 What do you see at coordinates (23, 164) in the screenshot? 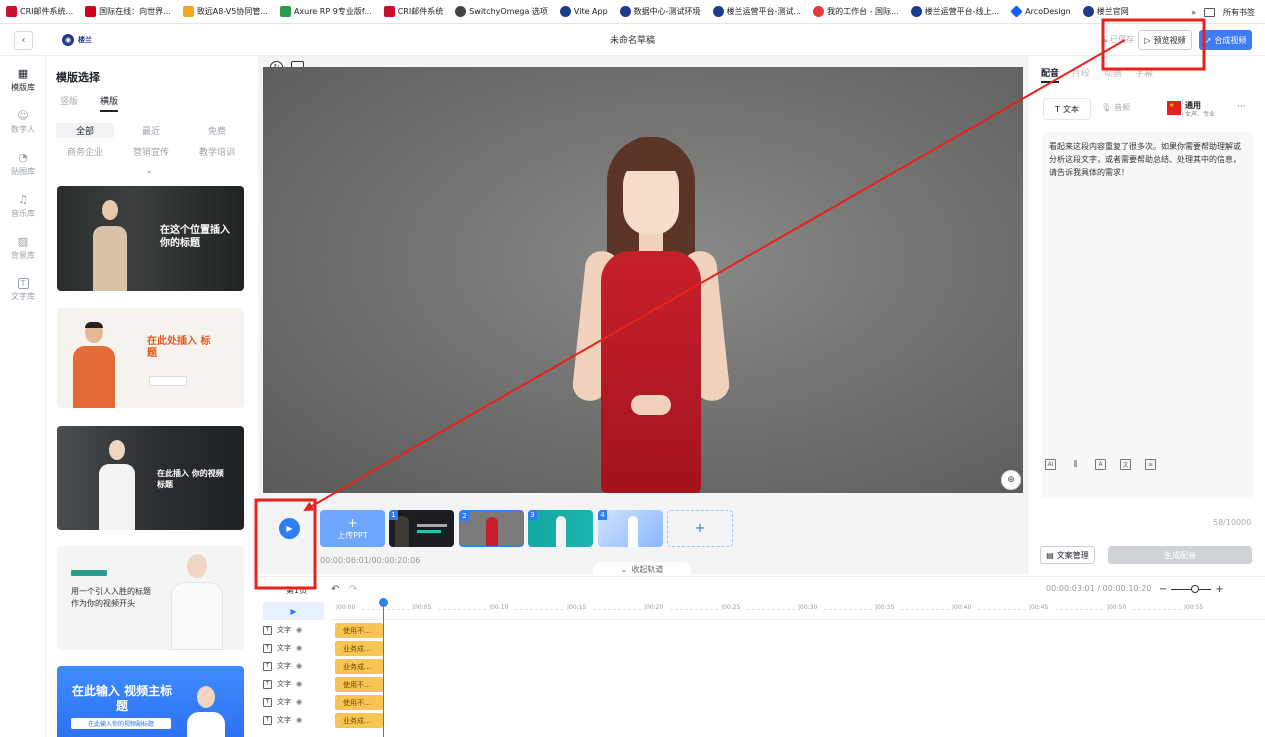
I see `nav-item-stickers: ◔ 贴图库` at bounding box center [23, 164].